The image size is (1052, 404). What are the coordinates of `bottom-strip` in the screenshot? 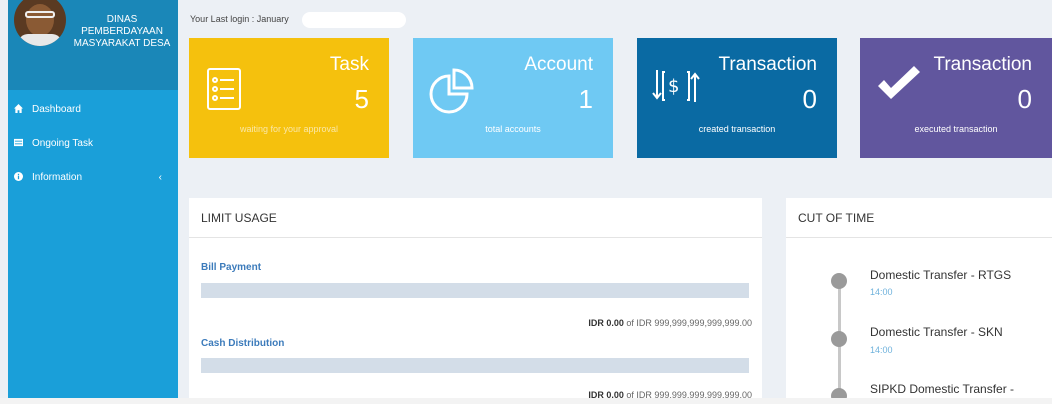 It's located at (526, 401).